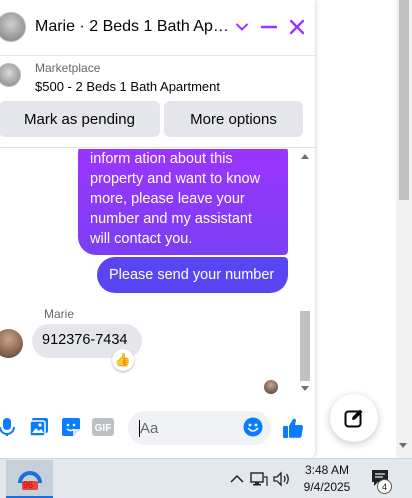 The image size is (412, 498). I want to click on more-options-button: More options, so click(233, 119).